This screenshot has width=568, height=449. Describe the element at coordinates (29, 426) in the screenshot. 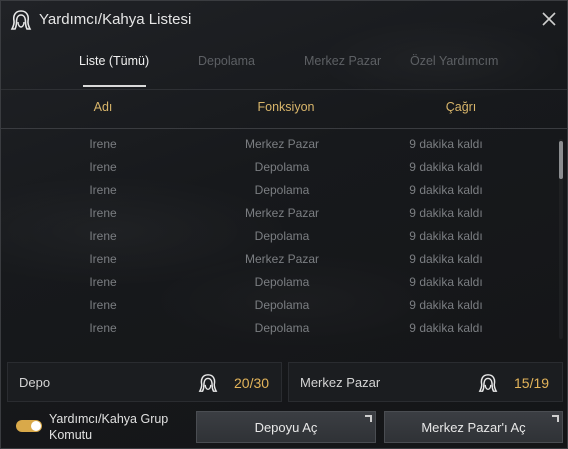

I see `group-command-toggle` at that location.